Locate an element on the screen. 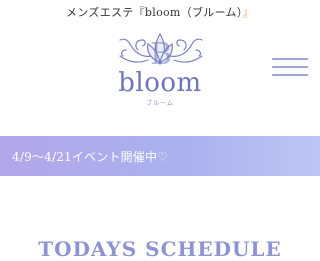 The image size is (320, 261). site-tagline: メンズエステ『bloom（ブルーム）』 is located at coordinates (160, 12).